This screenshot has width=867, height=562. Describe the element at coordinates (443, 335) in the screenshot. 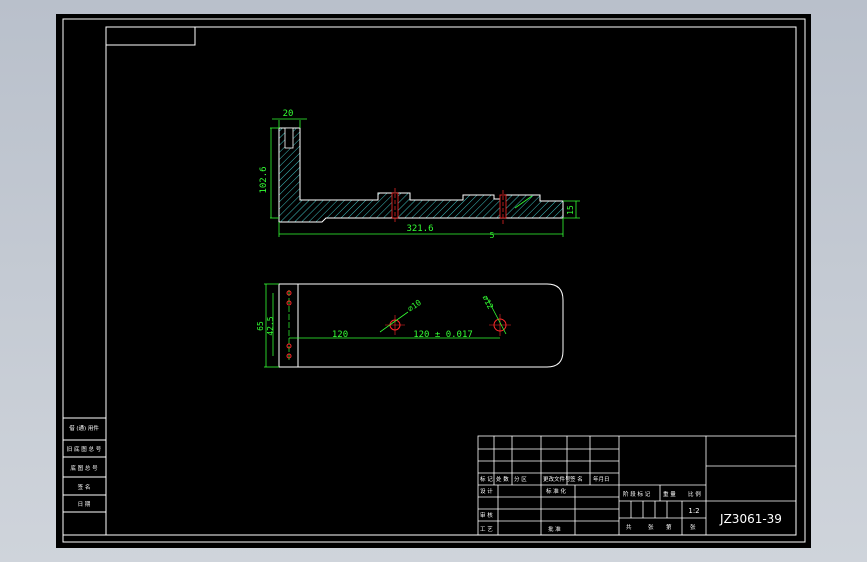

I see `dim-right-span: 120 ± 0.017` at that location.